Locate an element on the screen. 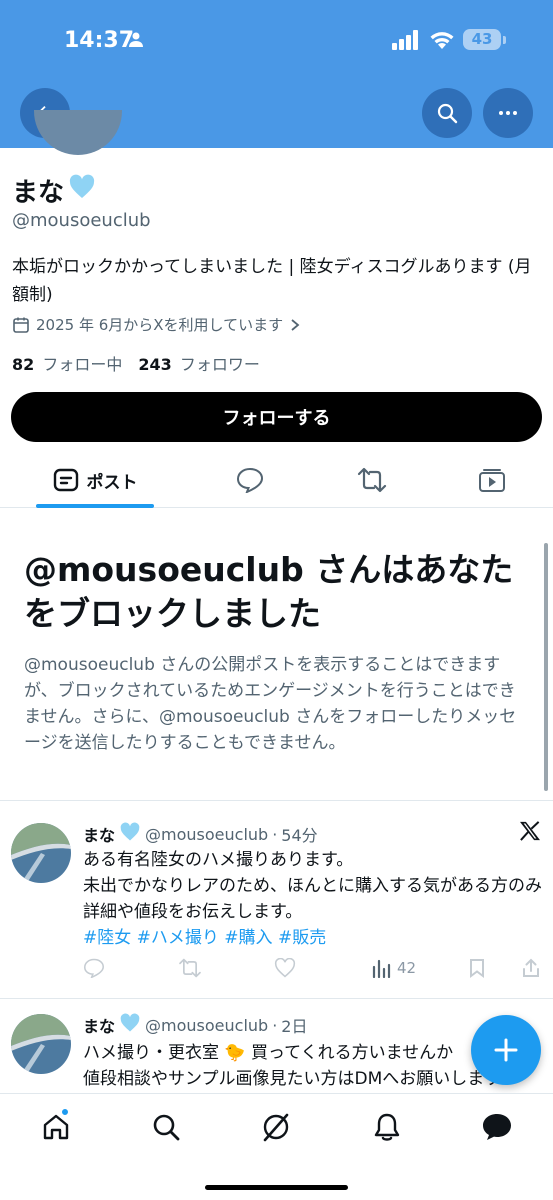 The height and width of the screenshot is (1200, 553). followers-count: 243 is located at coordinates (155, 364).